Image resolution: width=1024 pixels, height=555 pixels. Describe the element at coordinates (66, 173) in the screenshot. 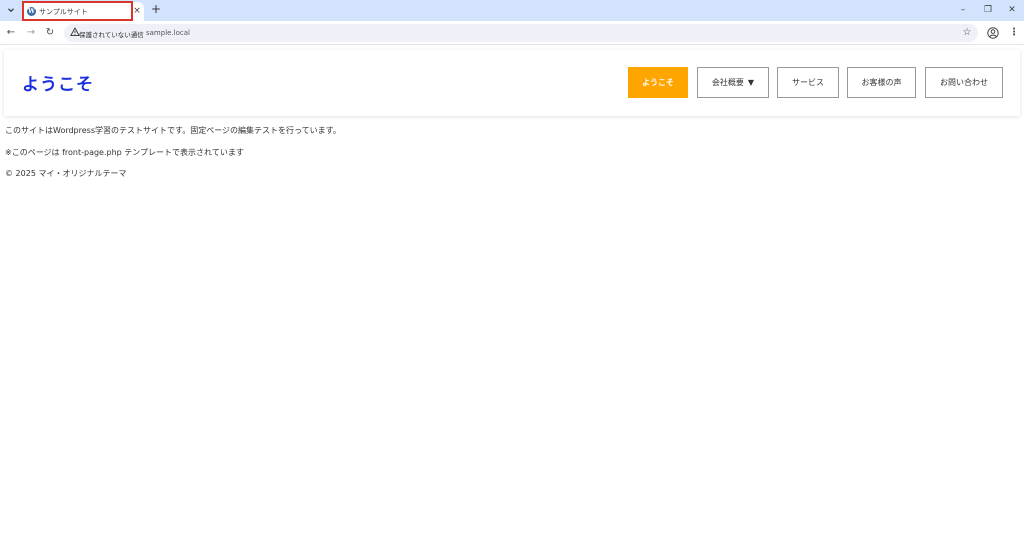

I see `footer-copyright: © 2025 マイ・オリジナルテーマ` at that location.